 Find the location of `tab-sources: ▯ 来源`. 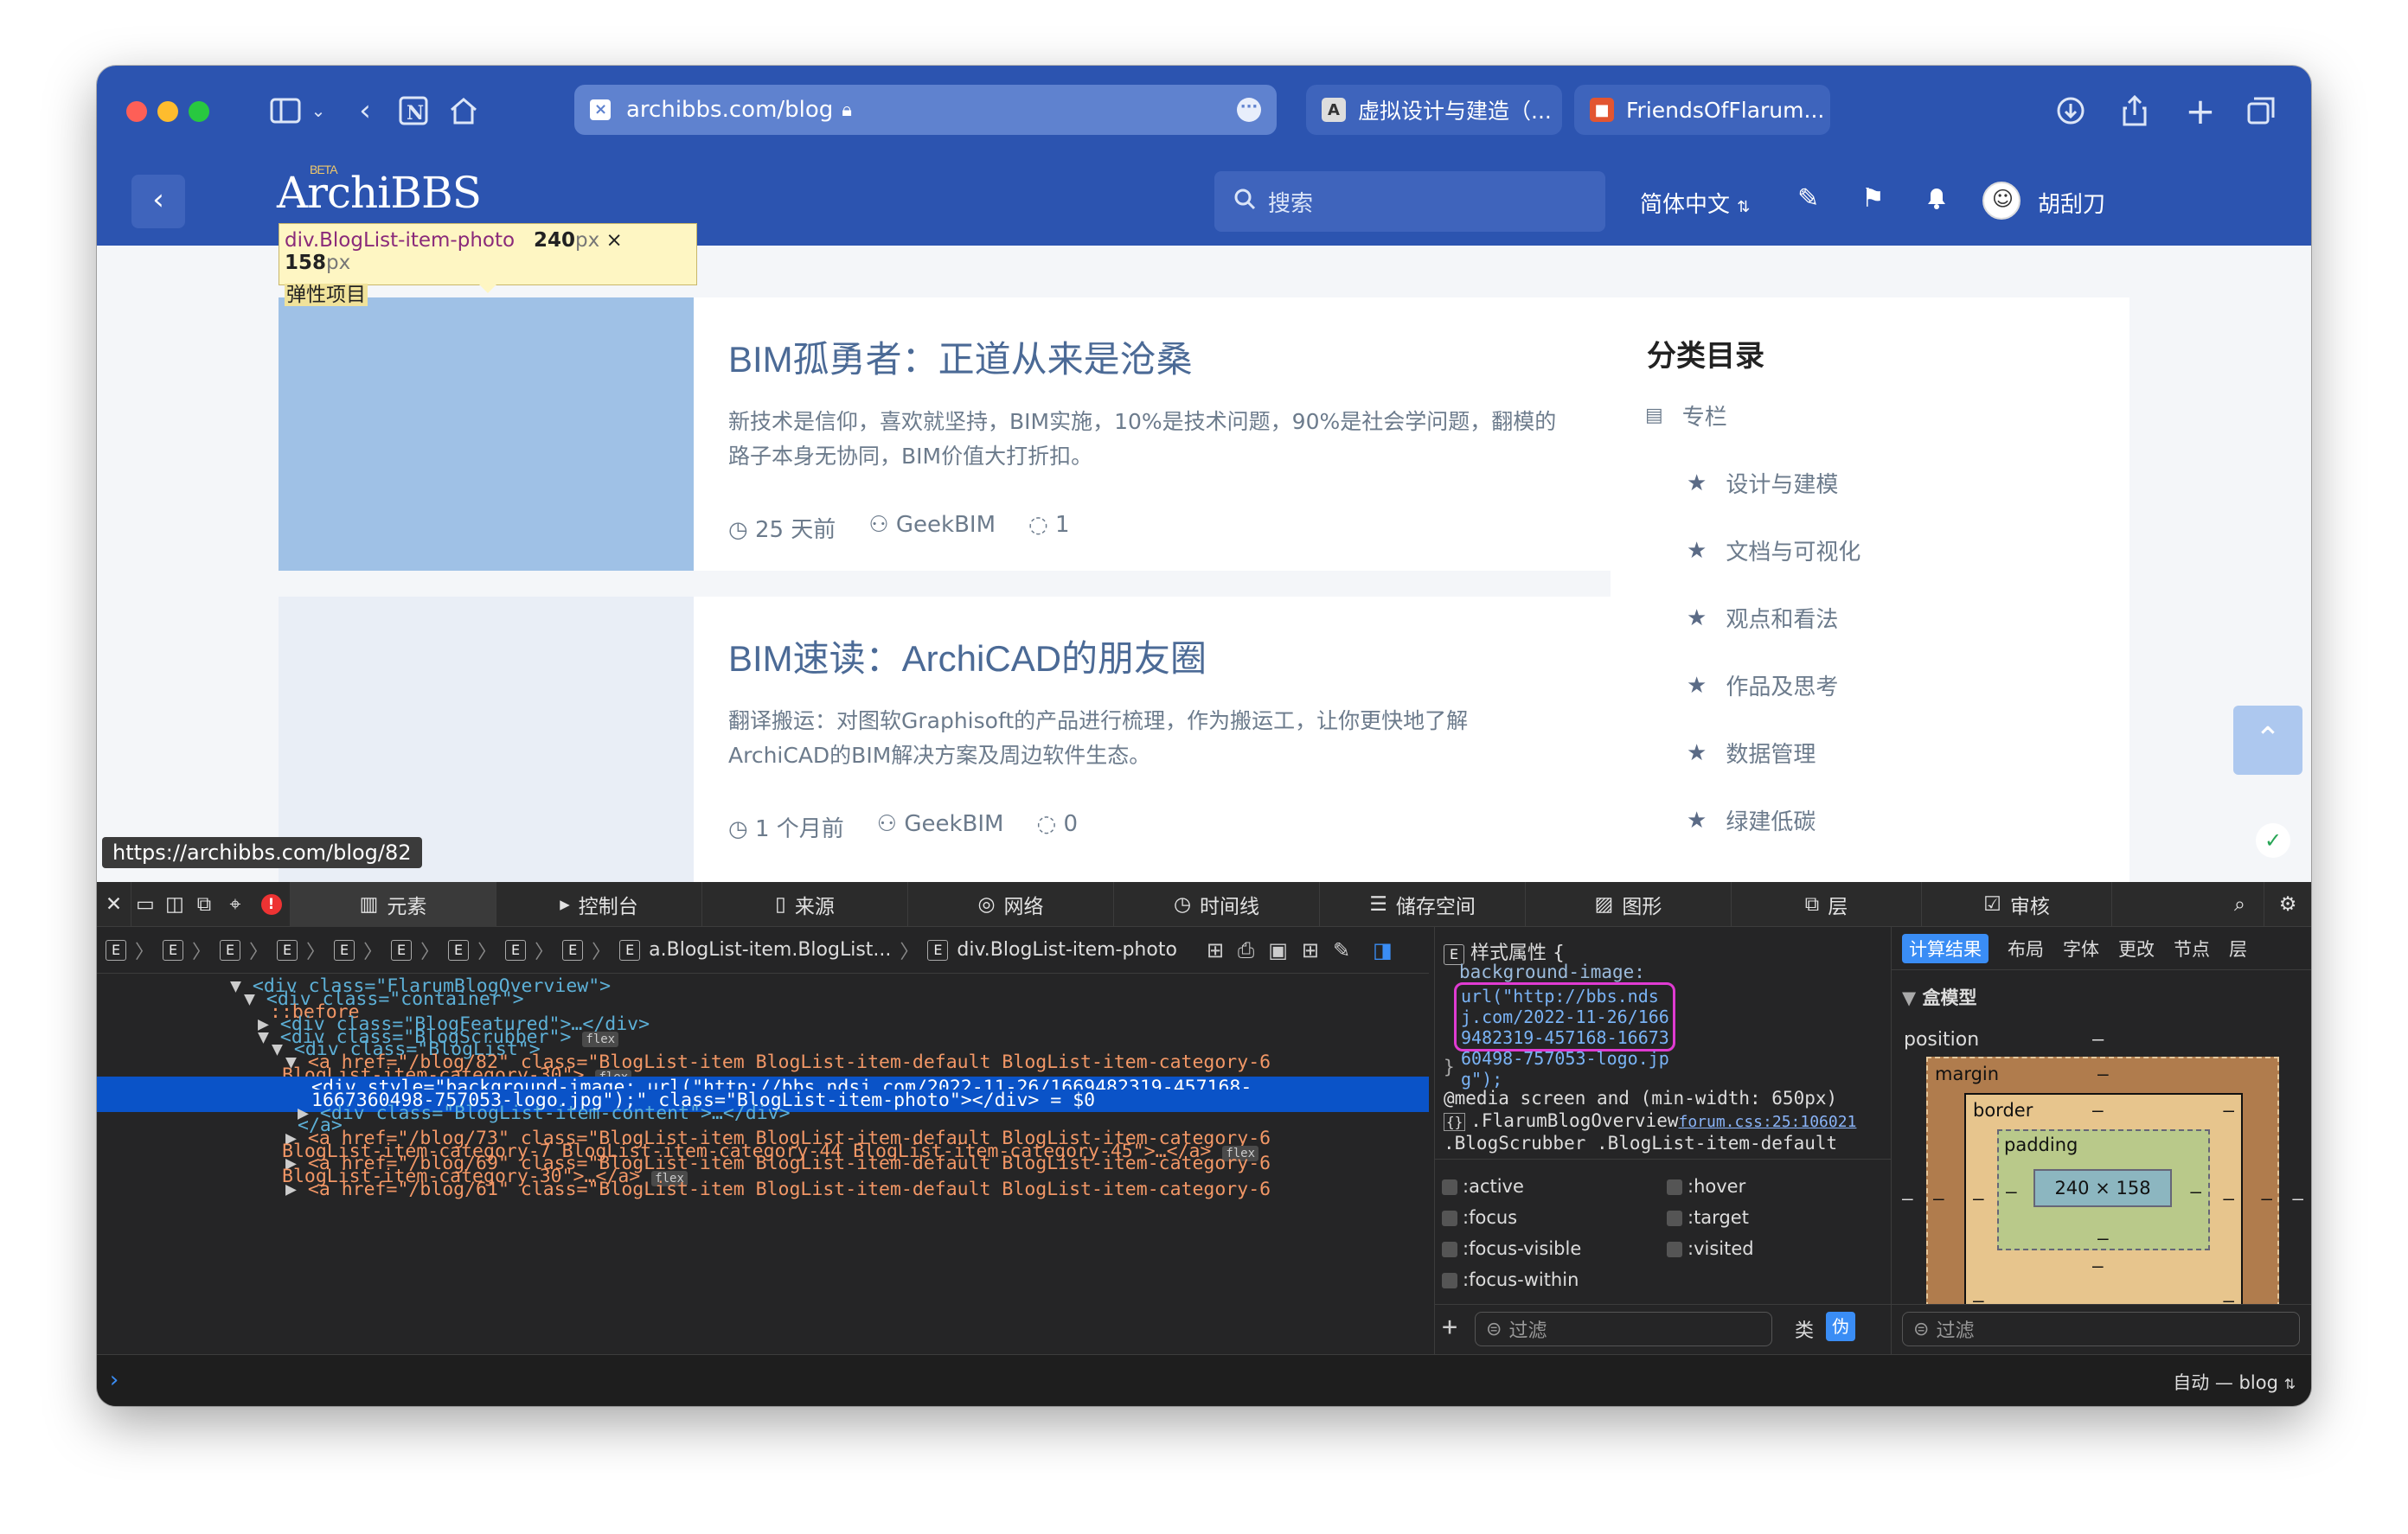

tab-sources: ▯ 来源 is located at coordinates (805, 904).